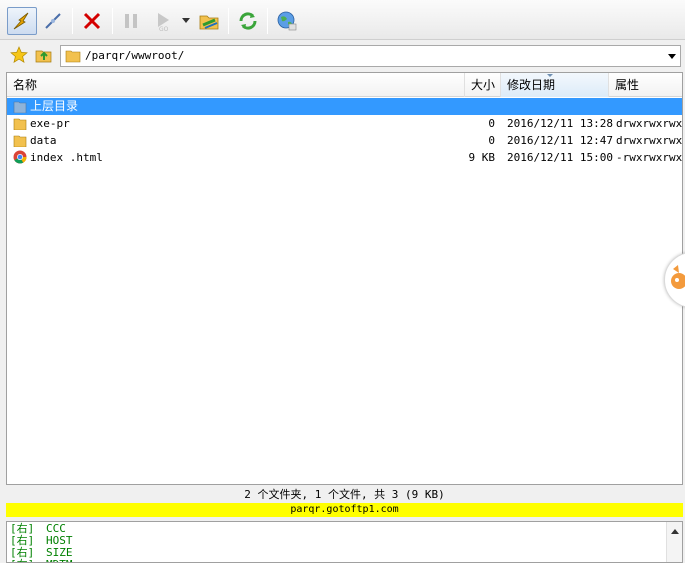 The height and width of the screenshot is (563, 685). What do you see at coordinates (478, 106) in the screenshot?
I see `file-size` at bounding box center [478, 106].